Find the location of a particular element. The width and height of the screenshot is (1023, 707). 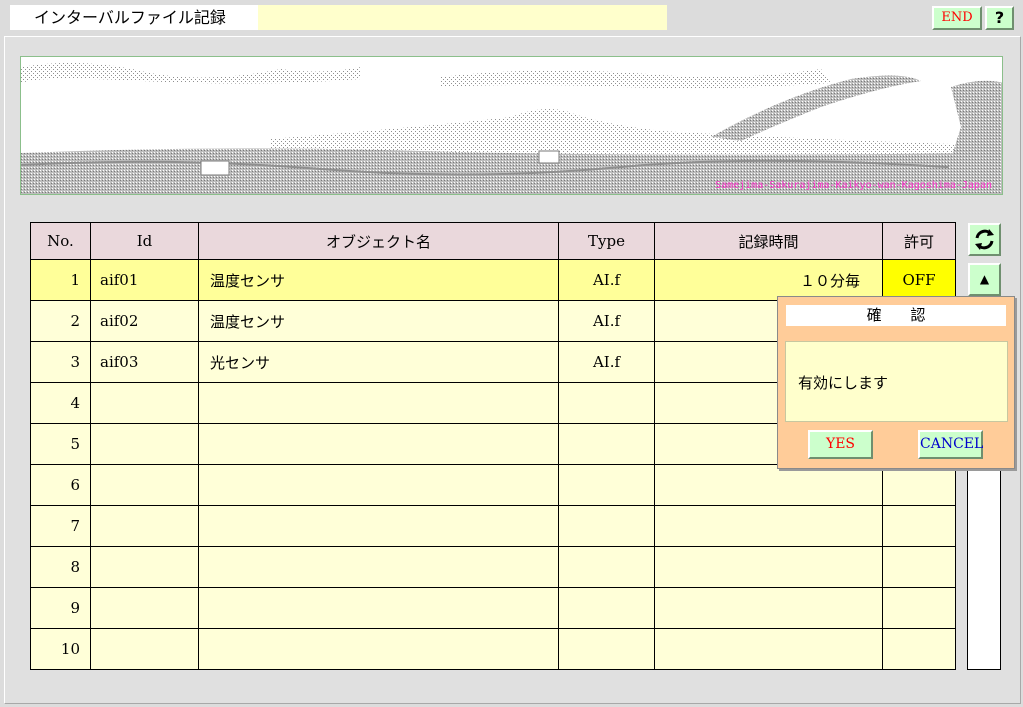

cell-object-name: 光センサ is located at coordinates (378, 362).